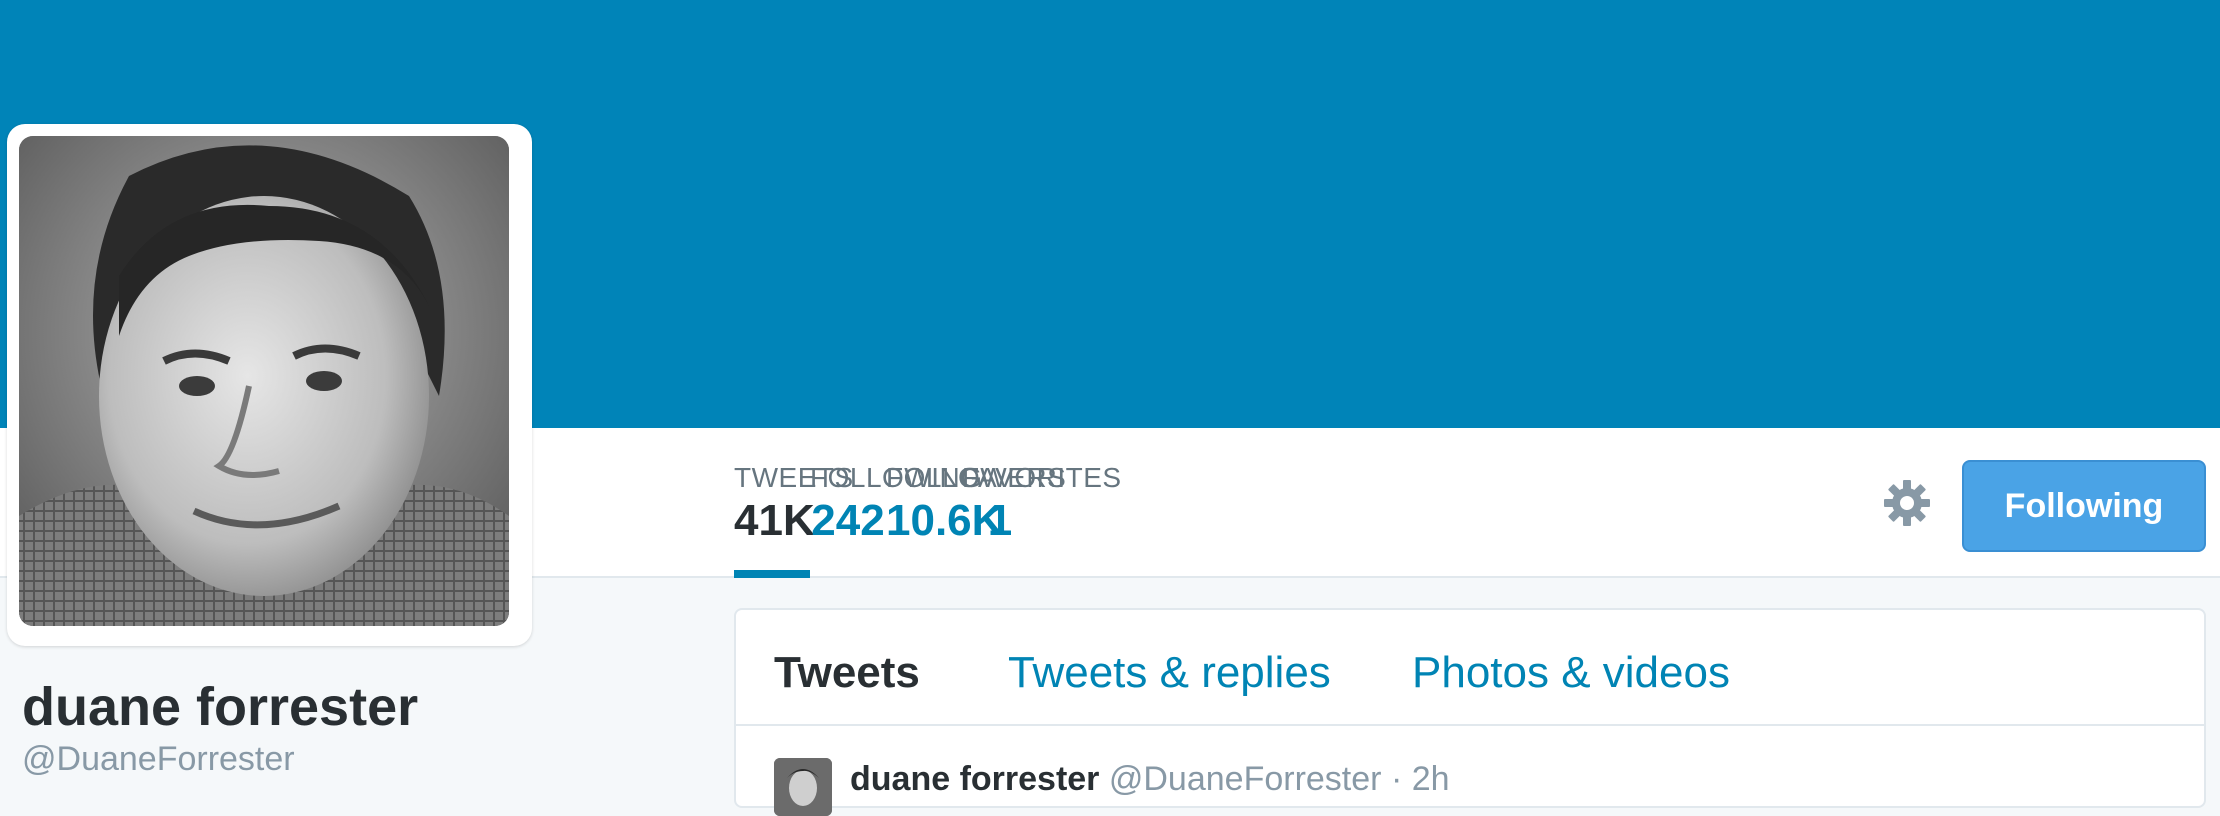 This screenshot has width=2220, height=816. What do you see at coordinates (774, 520) in the screenshot?
I see `stat-value: 41K` at bounding box center [774, 520].